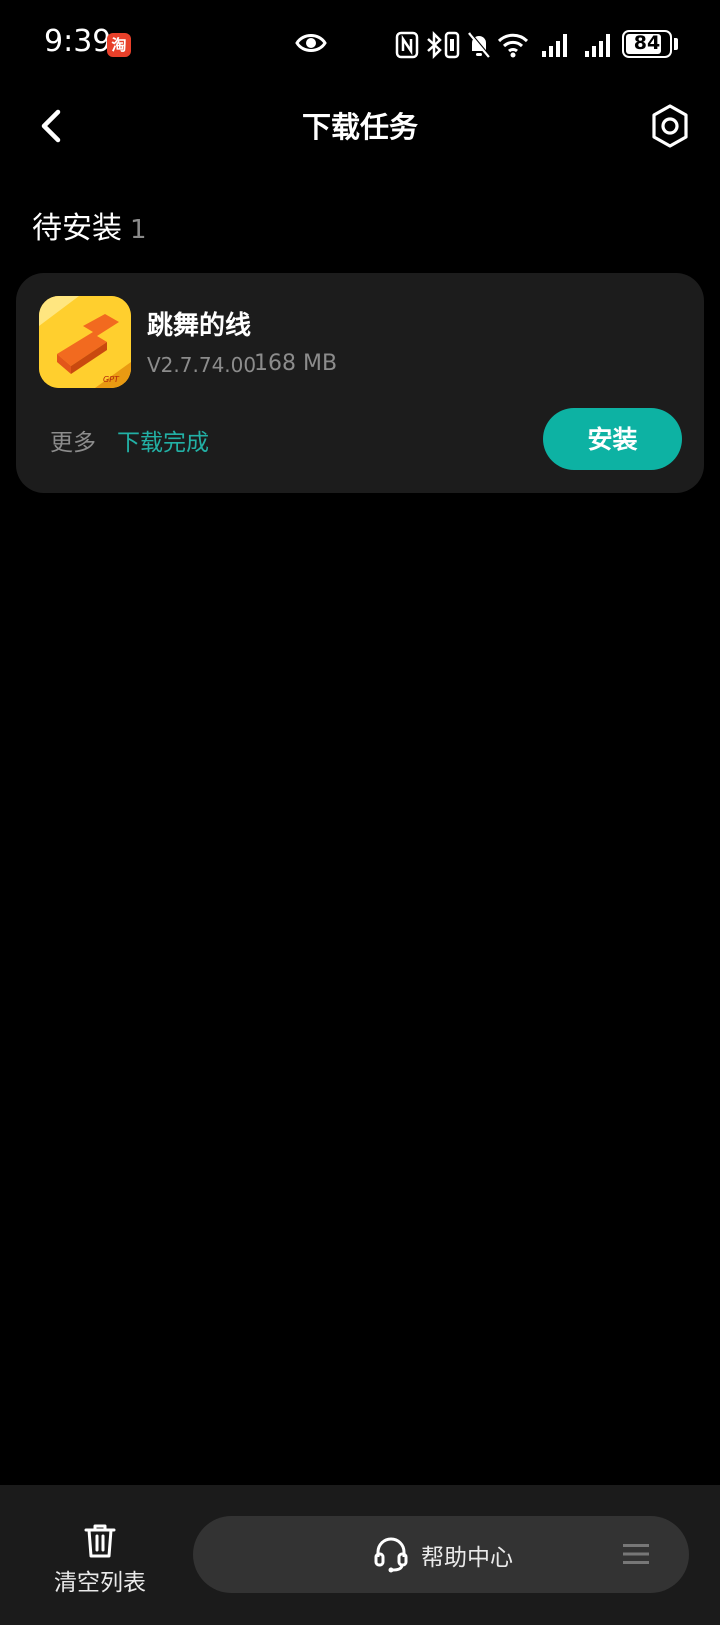  What do you see at coordinates (100, 1566) in the screenshot?
I see `clear-list-button: 清空列表` at bounding box center [100, 1566].